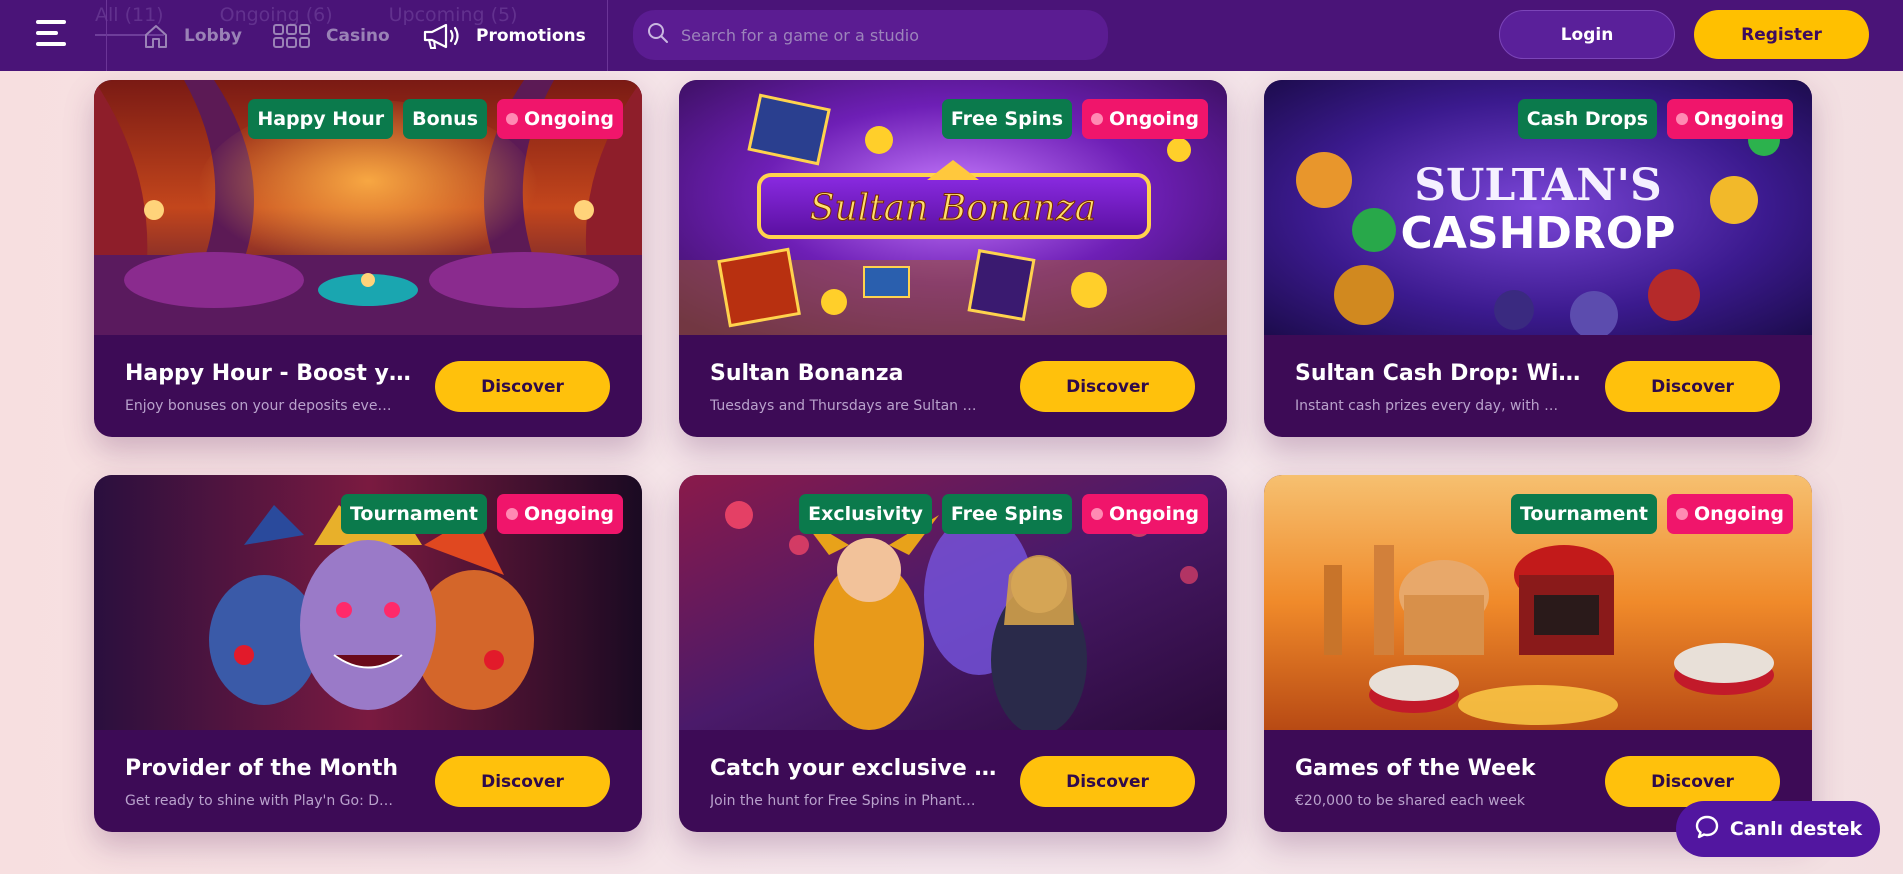  What do you see at coordinates (358, 35) in the screenshot?
I see `nav-casino-label: Casino` at bounding box center [358, 35].